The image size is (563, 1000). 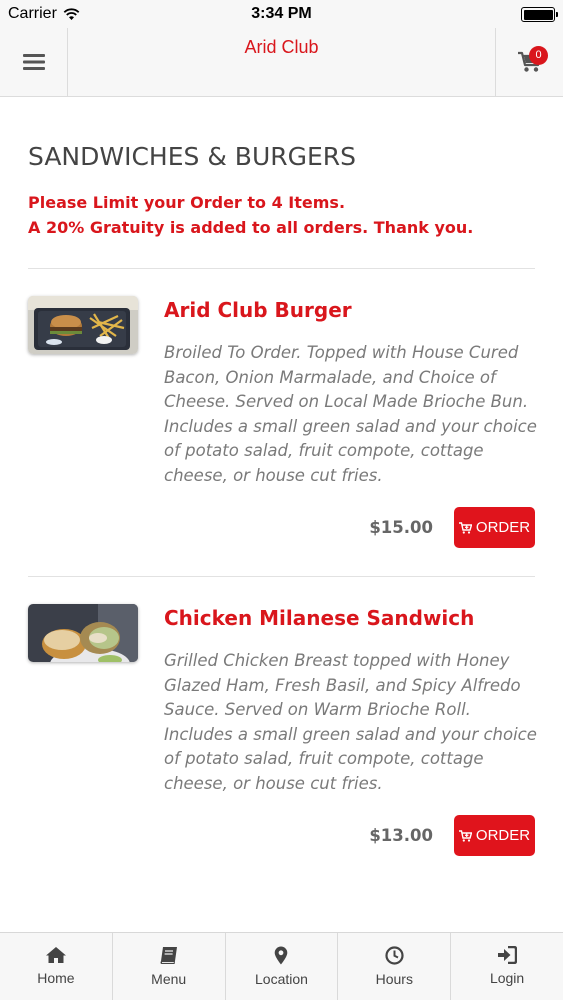 I want to click on clock-icon, so click(x=394, y=955).